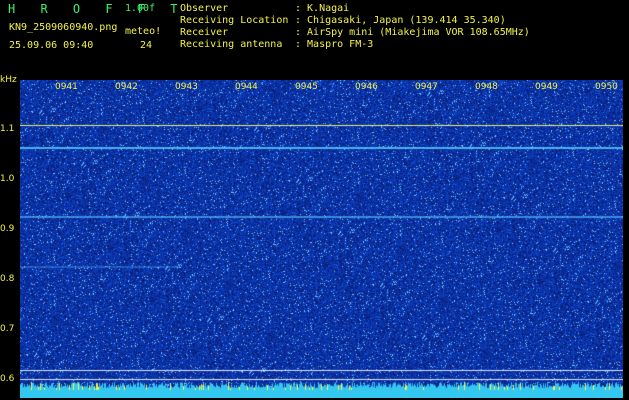  Describe the element at coordinates (306, 87) in the screenshot. I see `x-tick-0945: 0945` at that location.